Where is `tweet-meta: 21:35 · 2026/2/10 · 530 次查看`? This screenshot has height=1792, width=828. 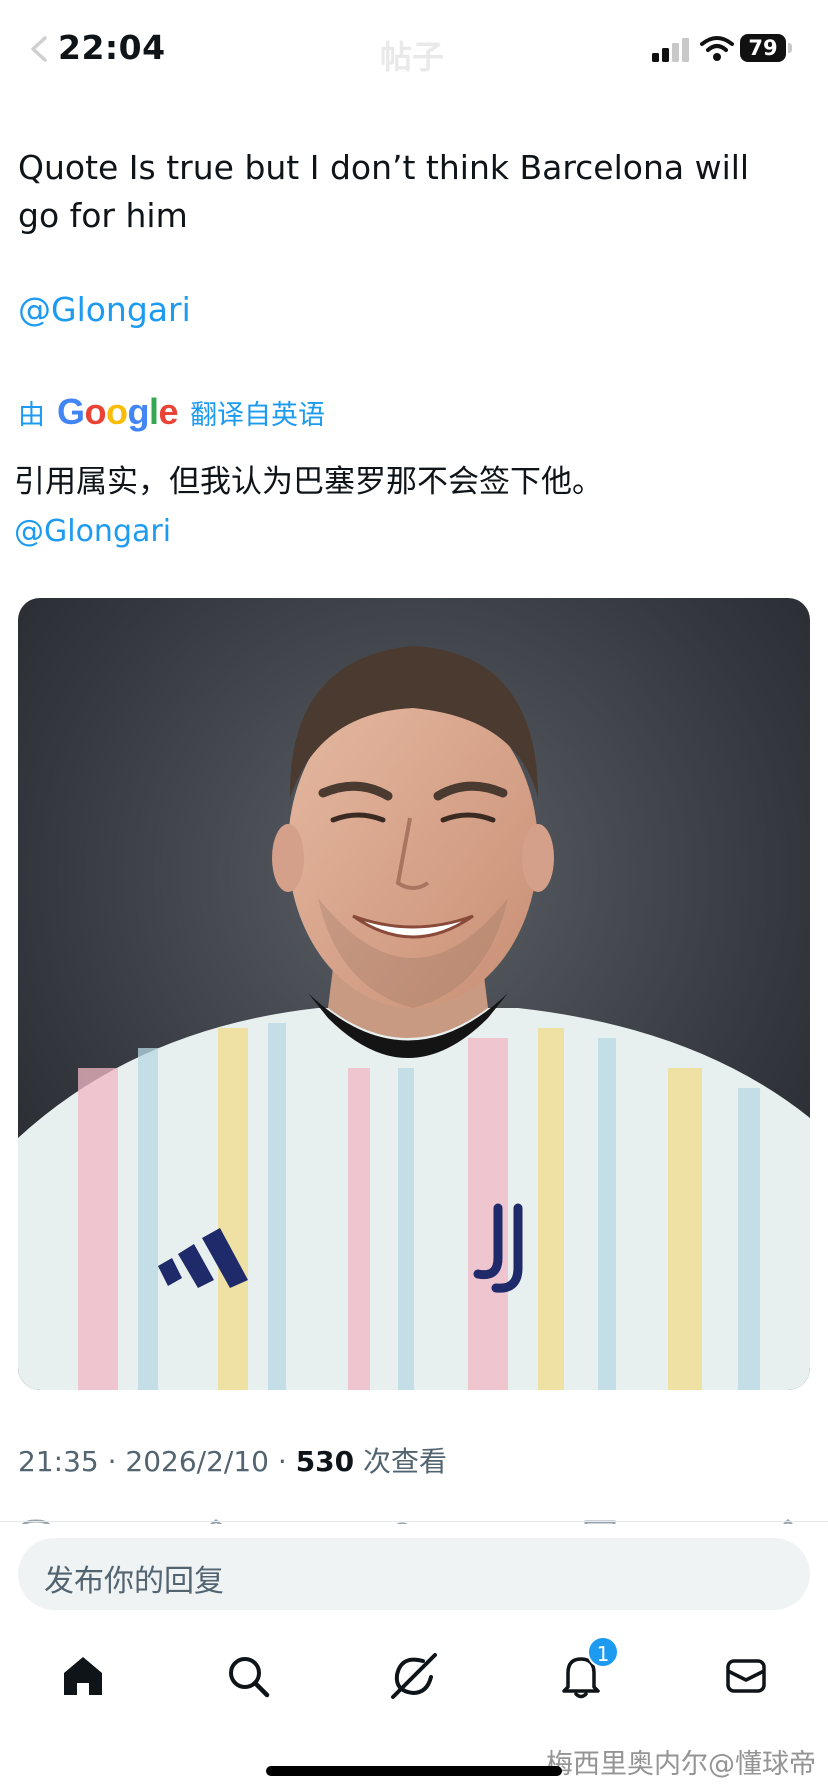 tweet-meta: 21:35 · 2026/2/10 · 530 次查看 is located at coordinates (232, 1460).